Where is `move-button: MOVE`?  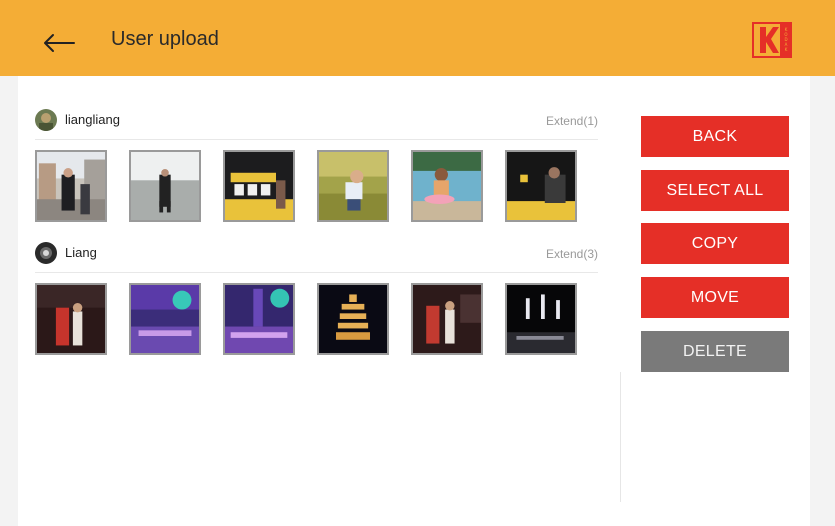 move-button: MOVE is located at coordinates (715, 297).